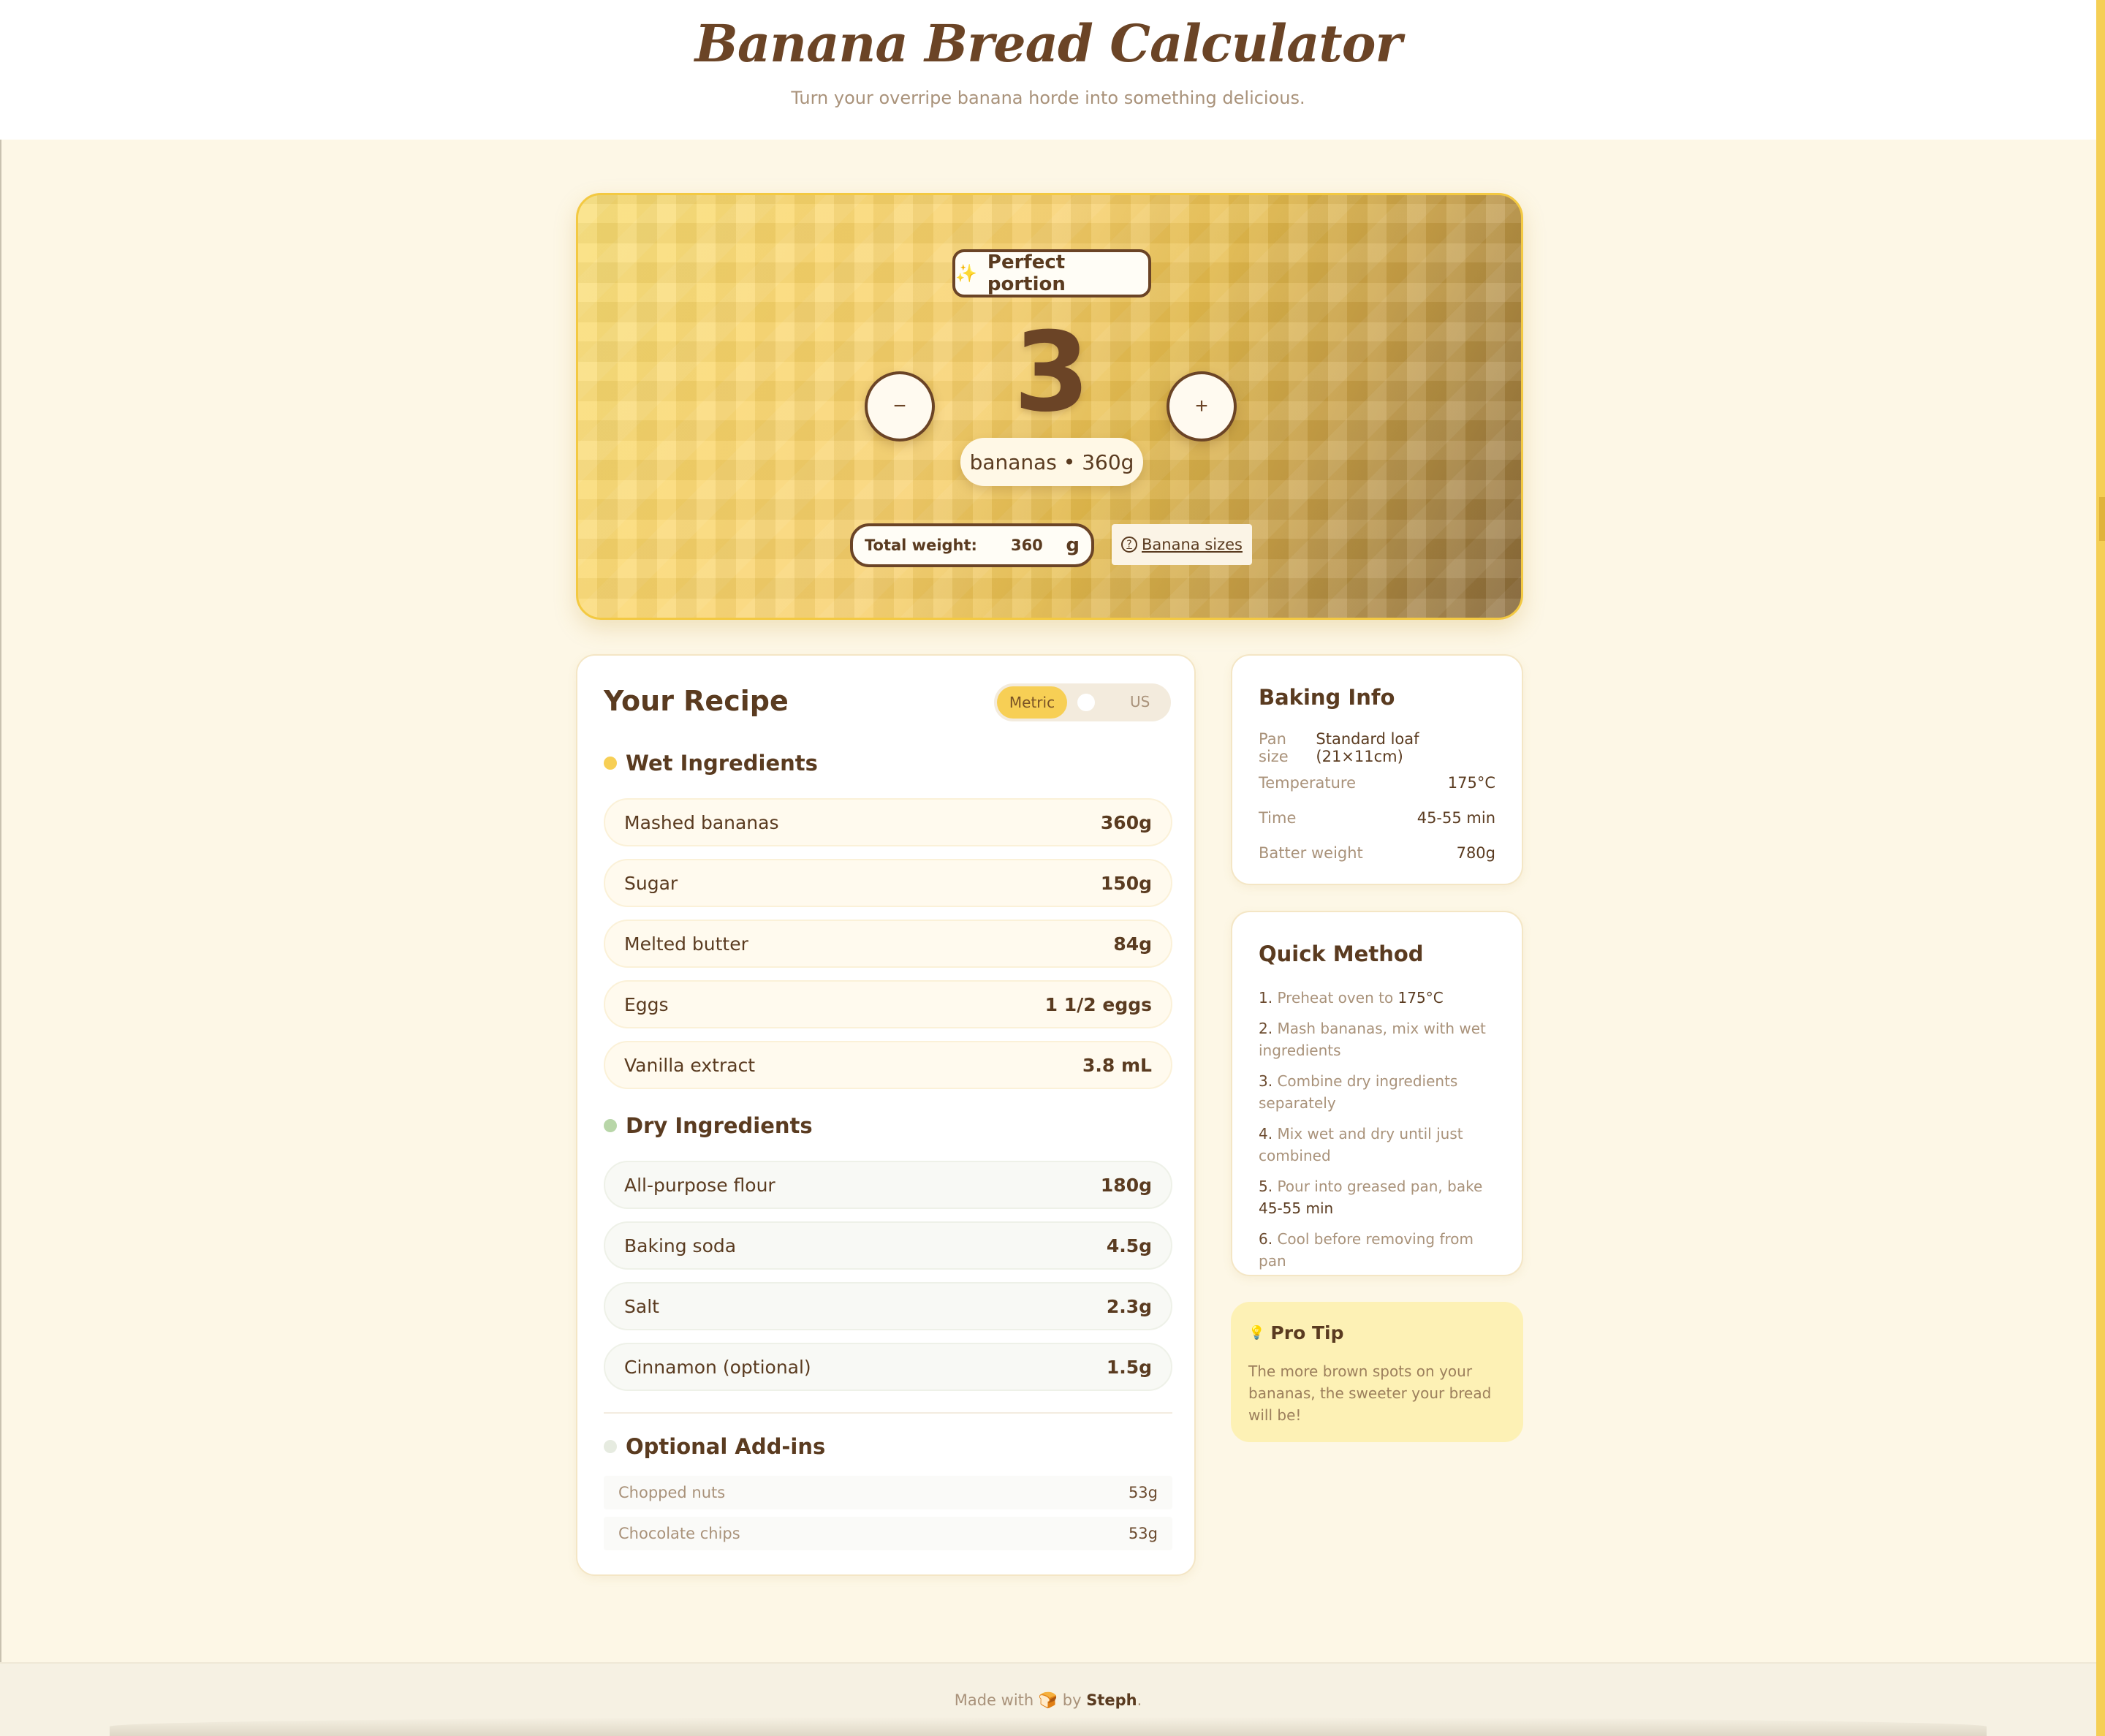 The height and width of the screenshot is (1736, 2105). I want to click on bread-icon: 🍞, so click(1048, 1700).